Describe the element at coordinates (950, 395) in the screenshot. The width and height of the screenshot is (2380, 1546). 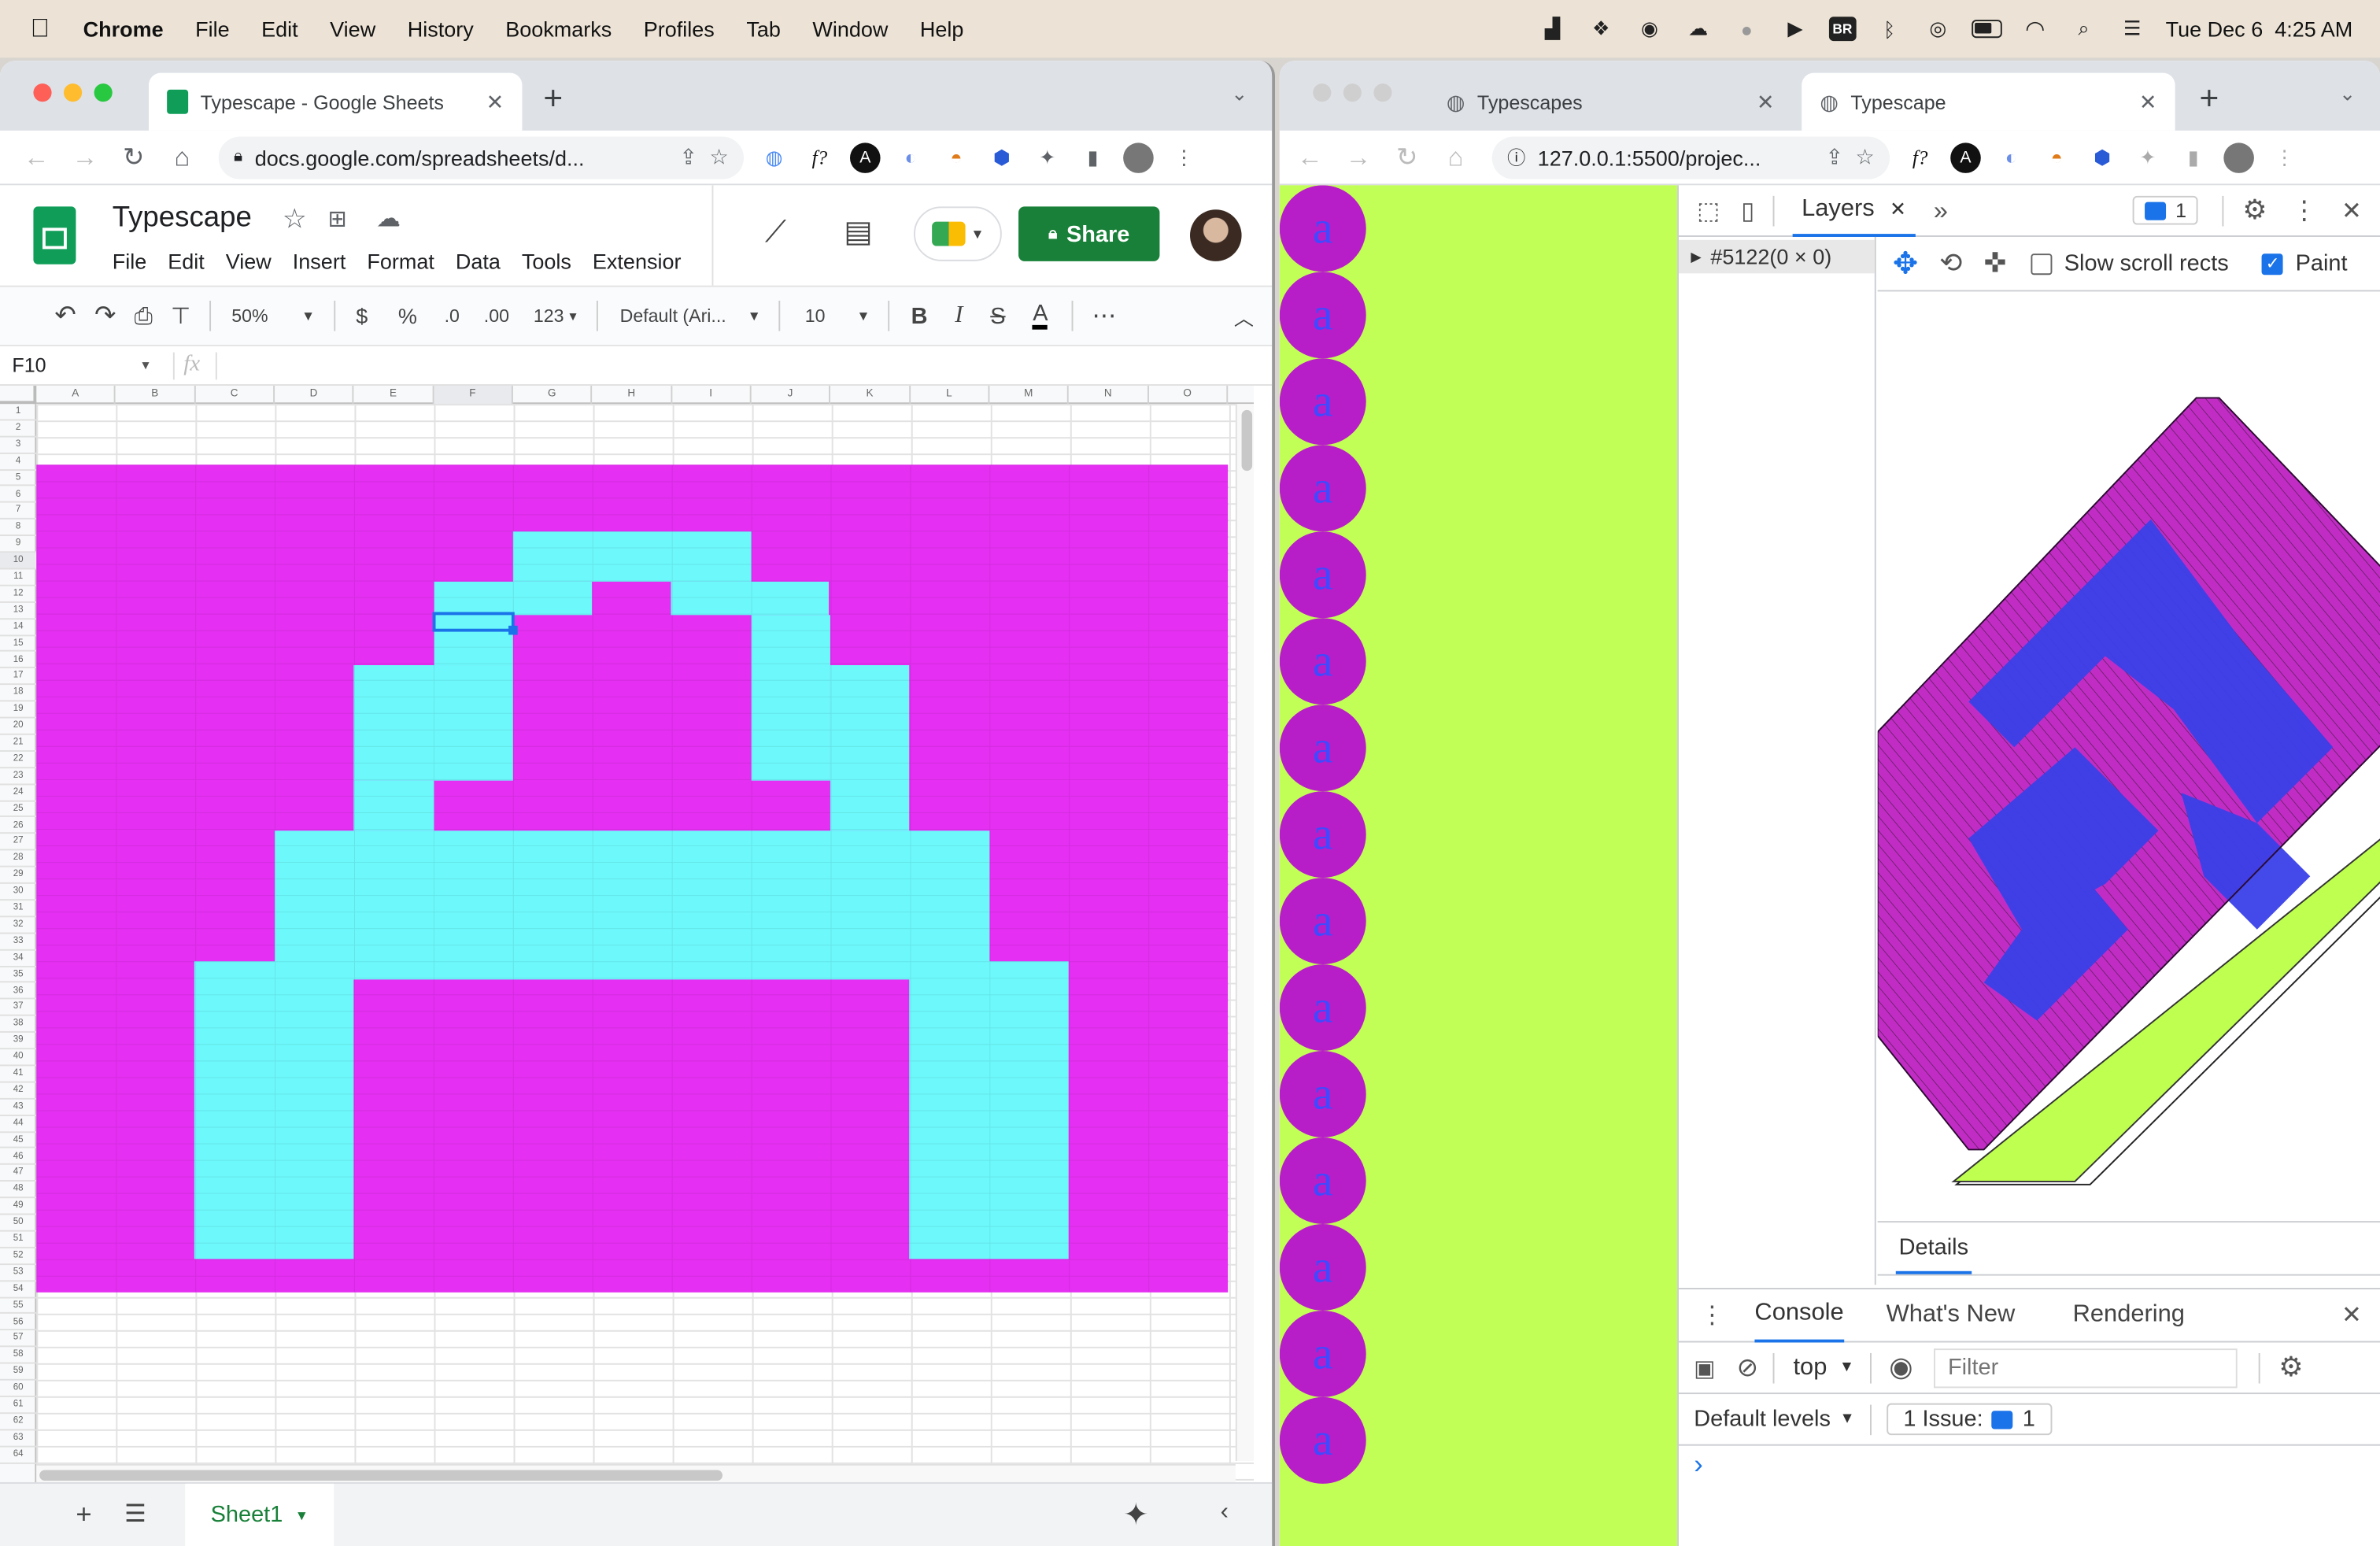
I see `column-header-l: L` at that location.